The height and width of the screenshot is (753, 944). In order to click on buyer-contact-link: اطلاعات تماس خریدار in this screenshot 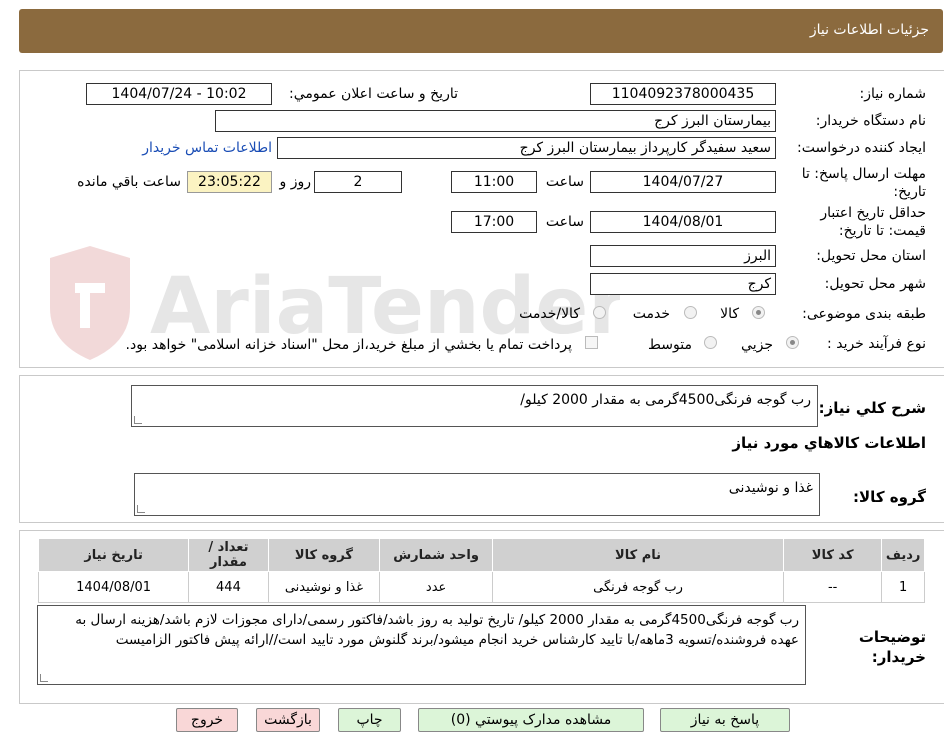, I will do `click(207, 148)`.